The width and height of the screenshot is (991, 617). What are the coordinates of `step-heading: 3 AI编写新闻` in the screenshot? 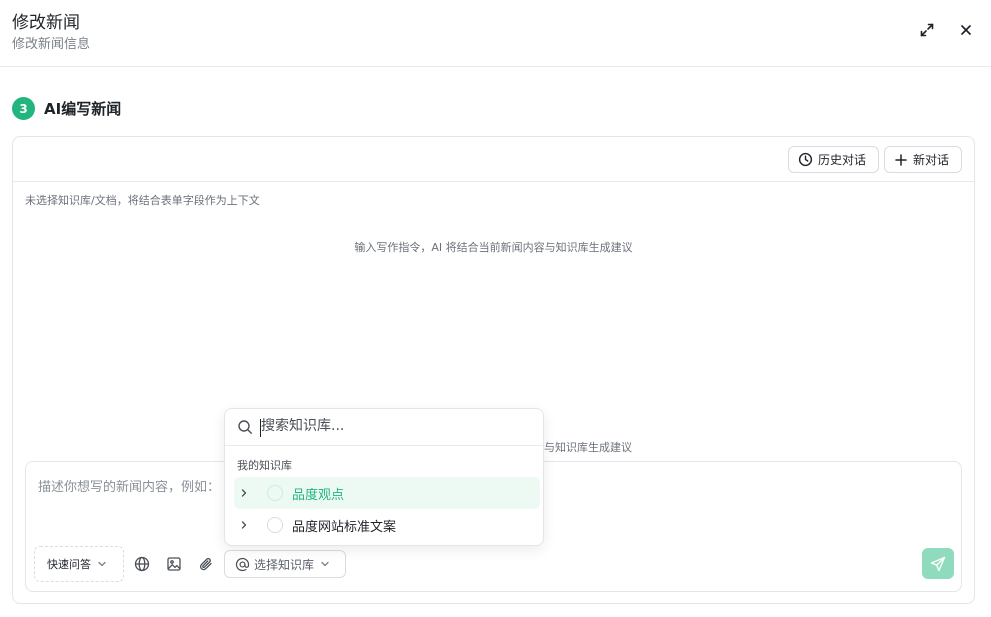 It's located at (66, 108).